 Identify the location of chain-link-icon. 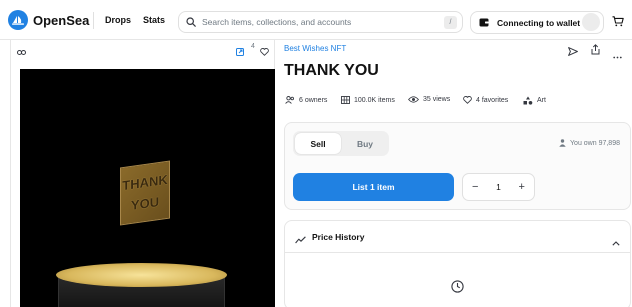
(21, 52).